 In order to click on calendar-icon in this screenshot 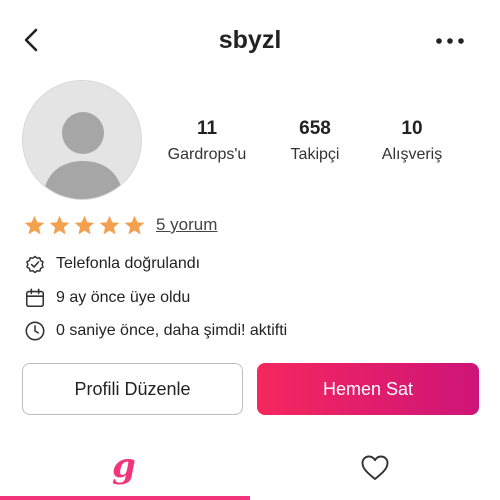, I will do `click(35, 298)`.